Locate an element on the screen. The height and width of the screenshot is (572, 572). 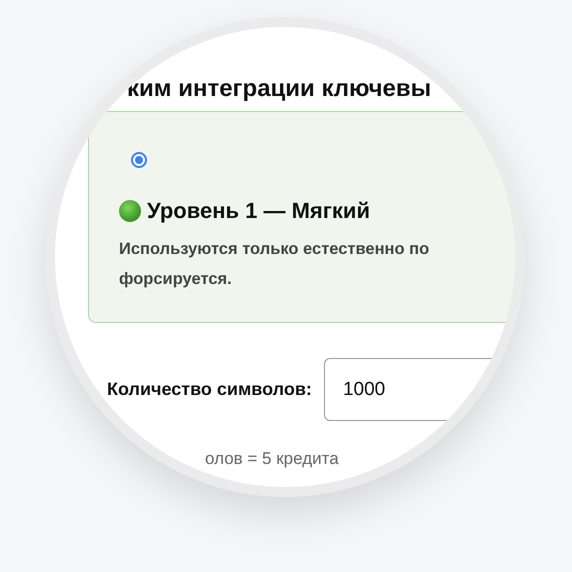
radio-button is located at coordinates (139, 160).